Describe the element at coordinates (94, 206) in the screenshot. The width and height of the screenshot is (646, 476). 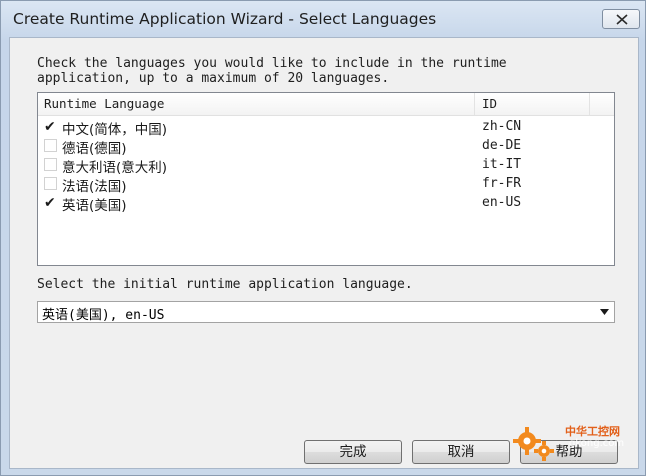
I see `language-name: 英语(美国)` at that location.